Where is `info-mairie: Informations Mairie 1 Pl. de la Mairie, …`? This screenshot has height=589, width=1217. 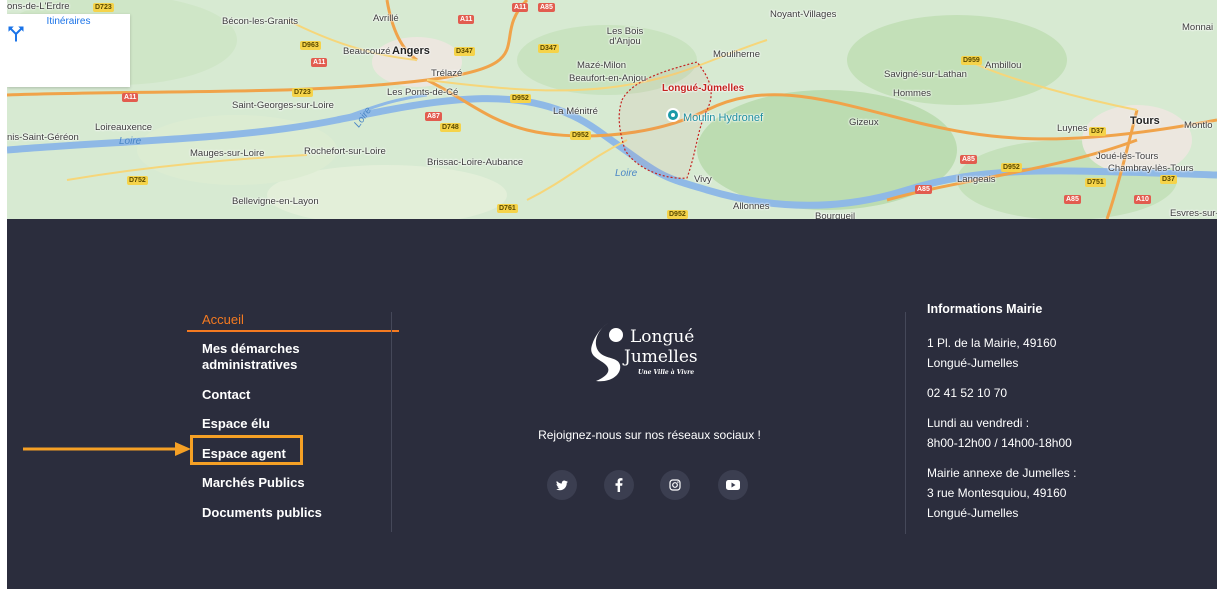
info-mairie: Informations Mairie 1 Pl. de la Mairie, … is located at coordinates (1057, 417).